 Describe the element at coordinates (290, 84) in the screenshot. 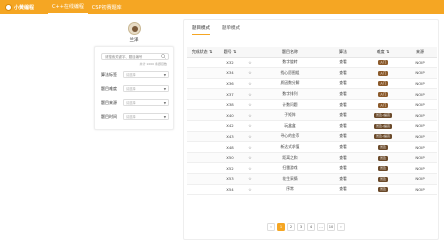

I see `problem-name: 质因数分解` at that location.